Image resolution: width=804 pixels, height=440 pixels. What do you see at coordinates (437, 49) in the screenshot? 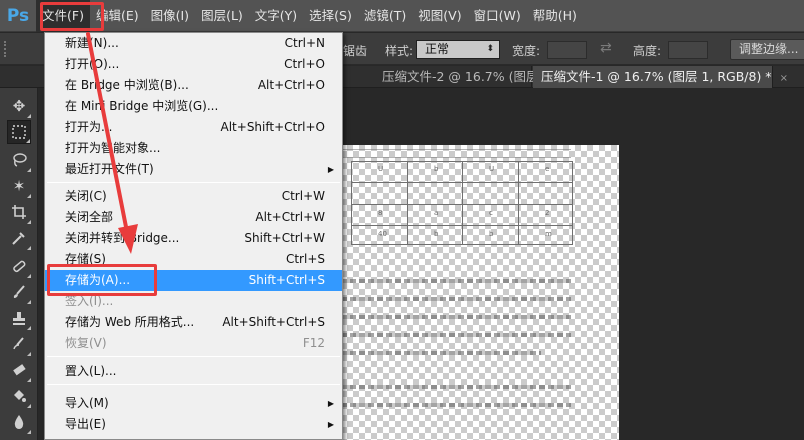
I see `style-select-value: 正常` at bounding box center [437, 49].